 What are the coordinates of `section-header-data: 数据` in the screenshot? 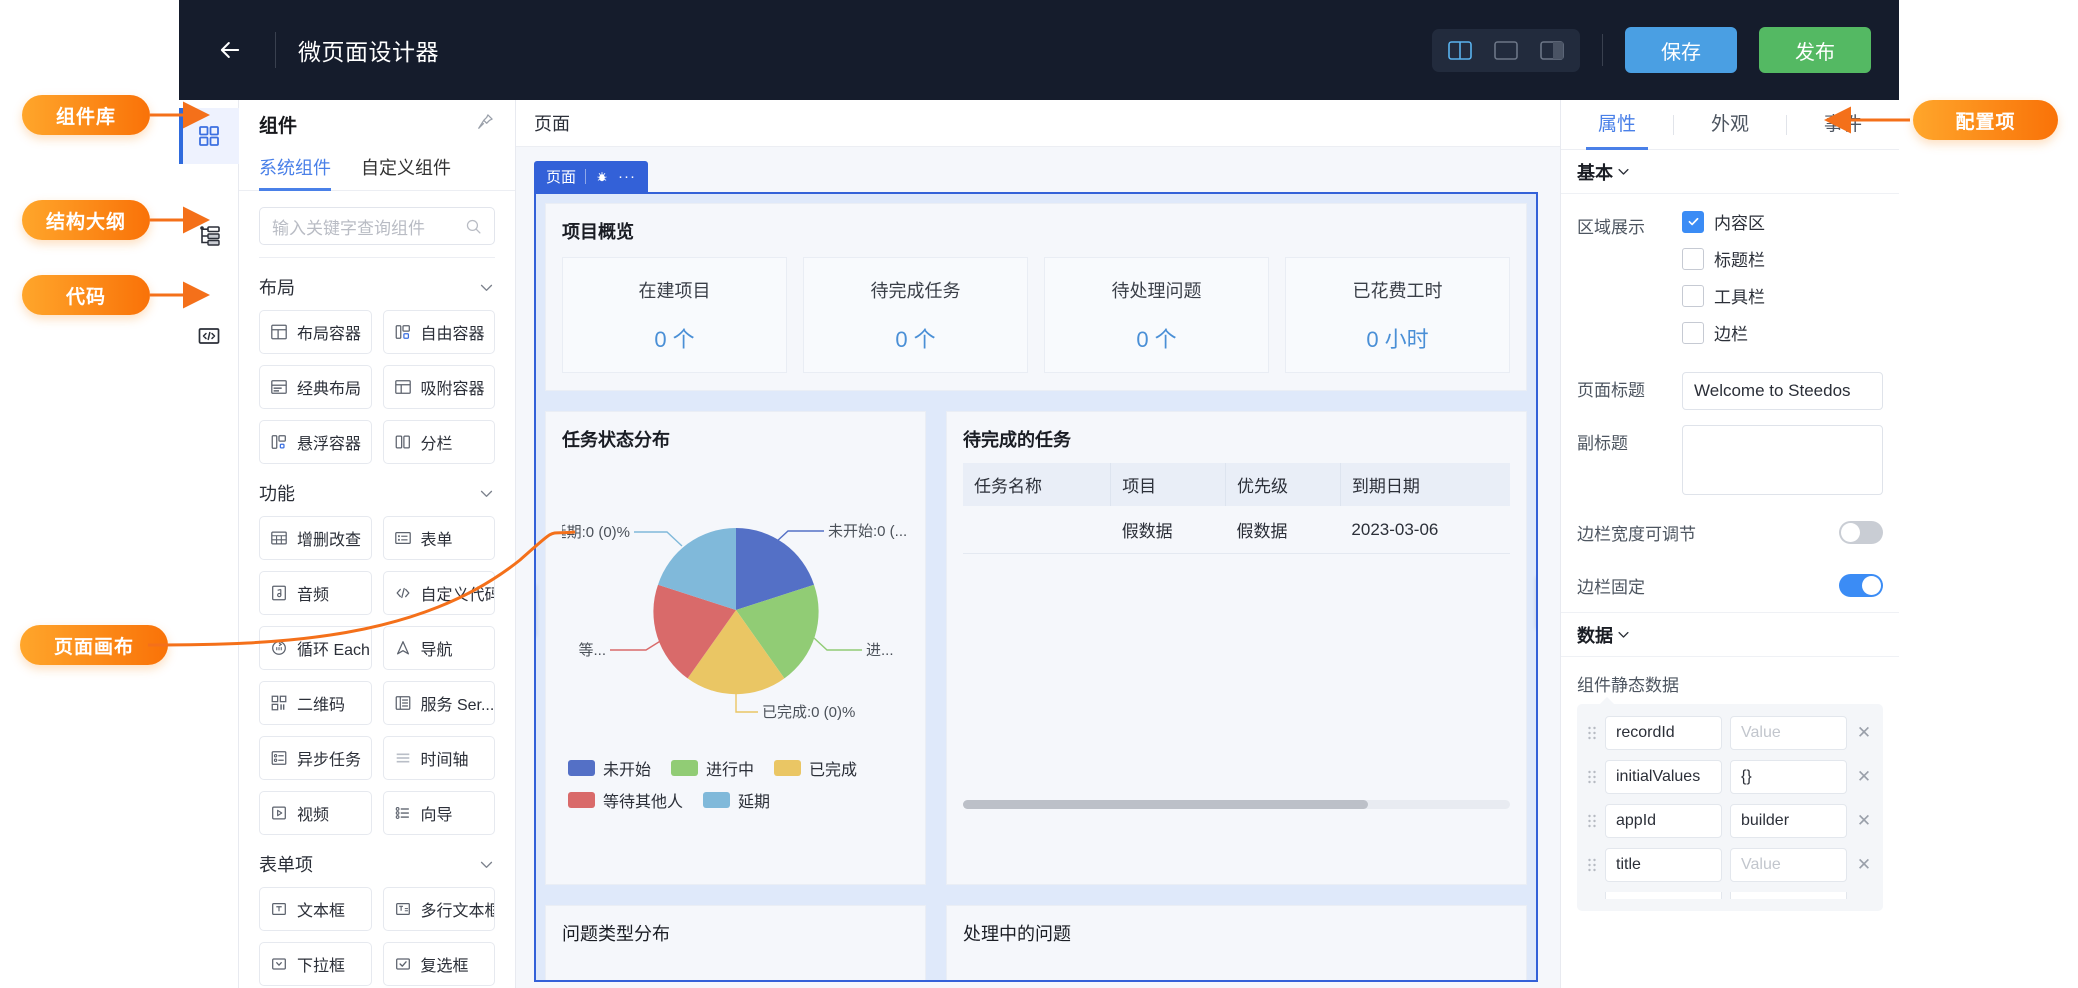 It's located at (1730, 635).